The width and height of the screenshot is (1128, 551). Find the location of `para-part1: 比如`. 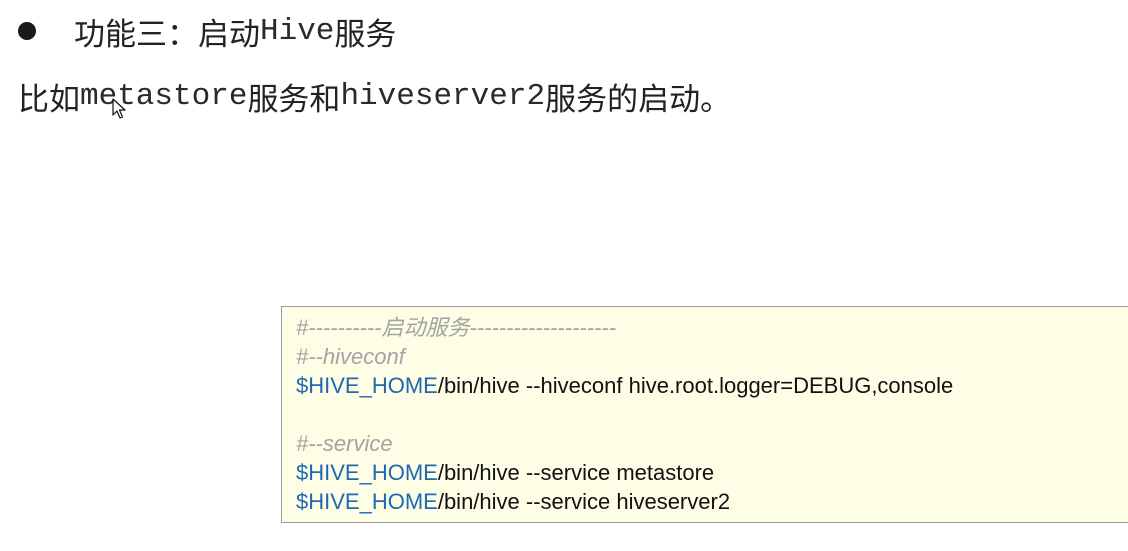

para-part1: 比如 is located at coordinates (49, 99).